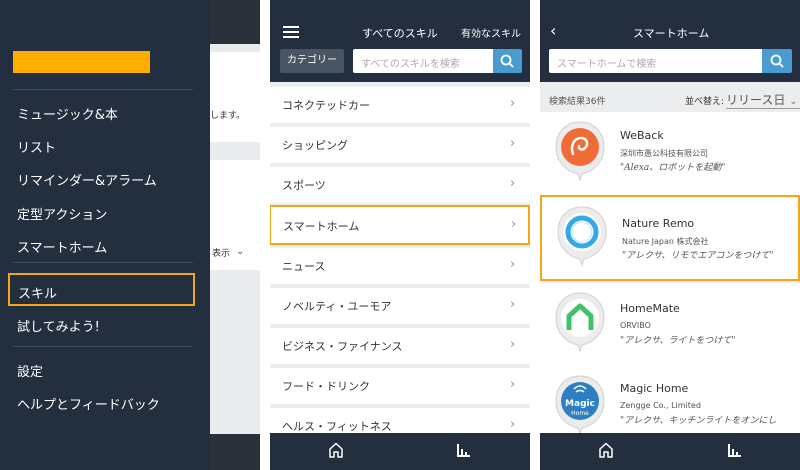 The height and width of the screenshot is (470, 800). Describe the element at coordinates (326, 386) in the screenshot. I see `category-label: フード・ドリンク` at that location.